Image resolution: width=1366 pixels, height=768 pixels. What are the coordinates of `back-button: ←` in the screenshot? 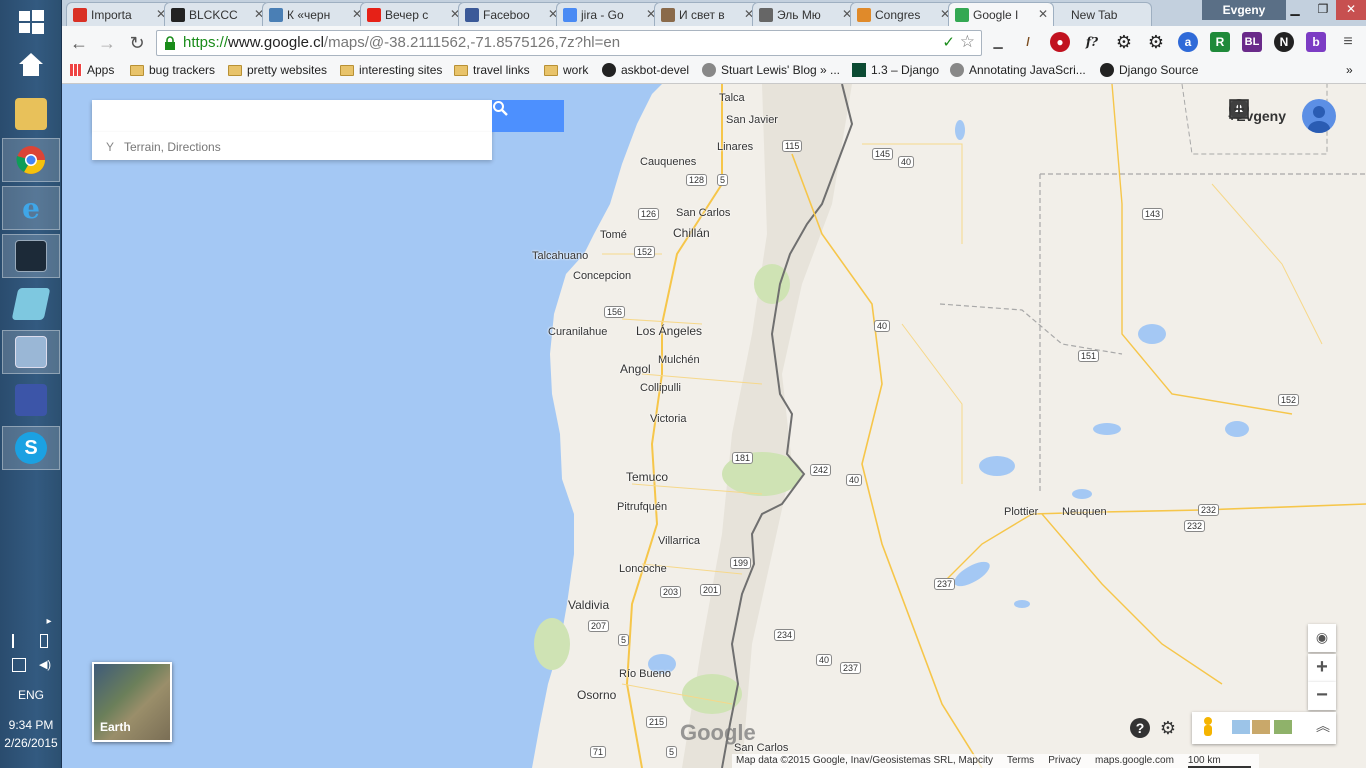 It's located at (79, 43).